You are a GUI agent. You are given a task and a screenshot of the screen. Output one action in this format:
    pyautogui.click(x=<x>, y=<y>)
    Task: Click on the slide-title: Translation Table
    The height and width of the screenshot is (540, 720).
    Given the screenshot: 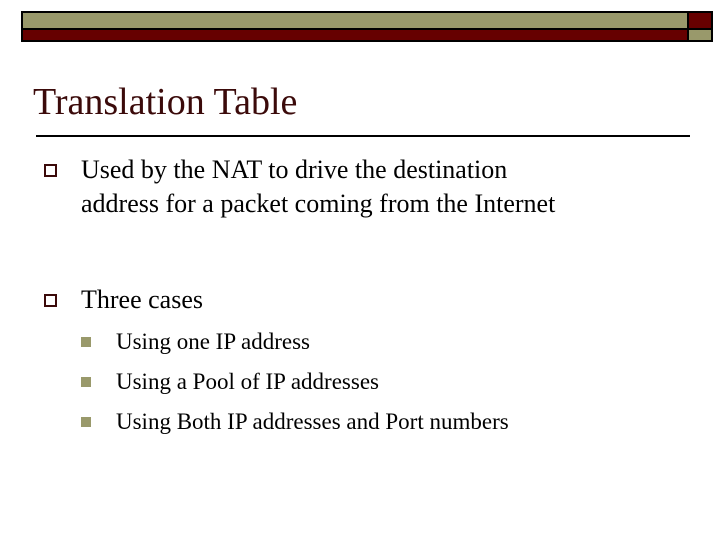 What is the action you would take?
    pyautogui.click(x=165, y=102)
    